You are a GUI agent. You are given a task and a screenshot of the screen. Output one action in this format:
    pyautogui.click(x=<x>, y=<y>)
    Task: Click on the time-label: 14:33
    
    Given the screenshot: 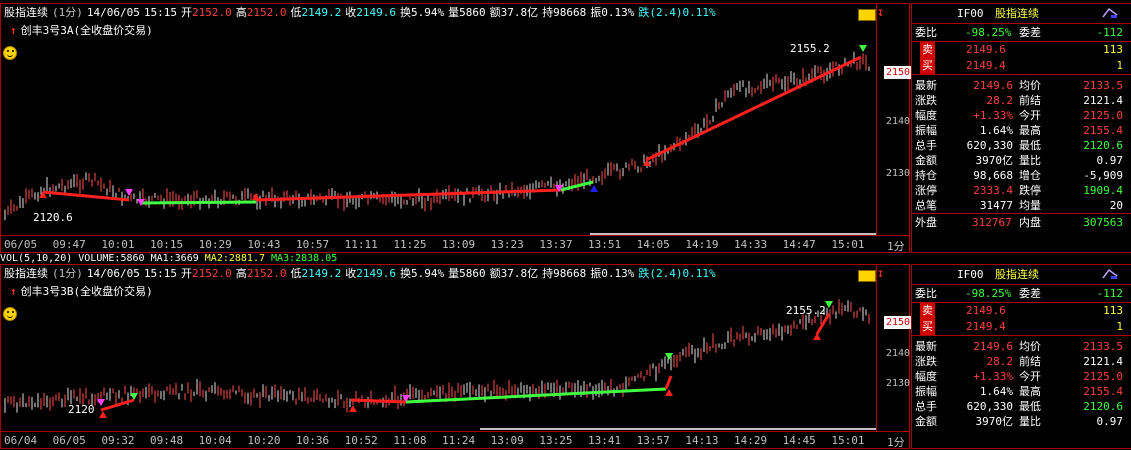 What is the action you would take?
    pyautogui.click(x=751, y=244)
    